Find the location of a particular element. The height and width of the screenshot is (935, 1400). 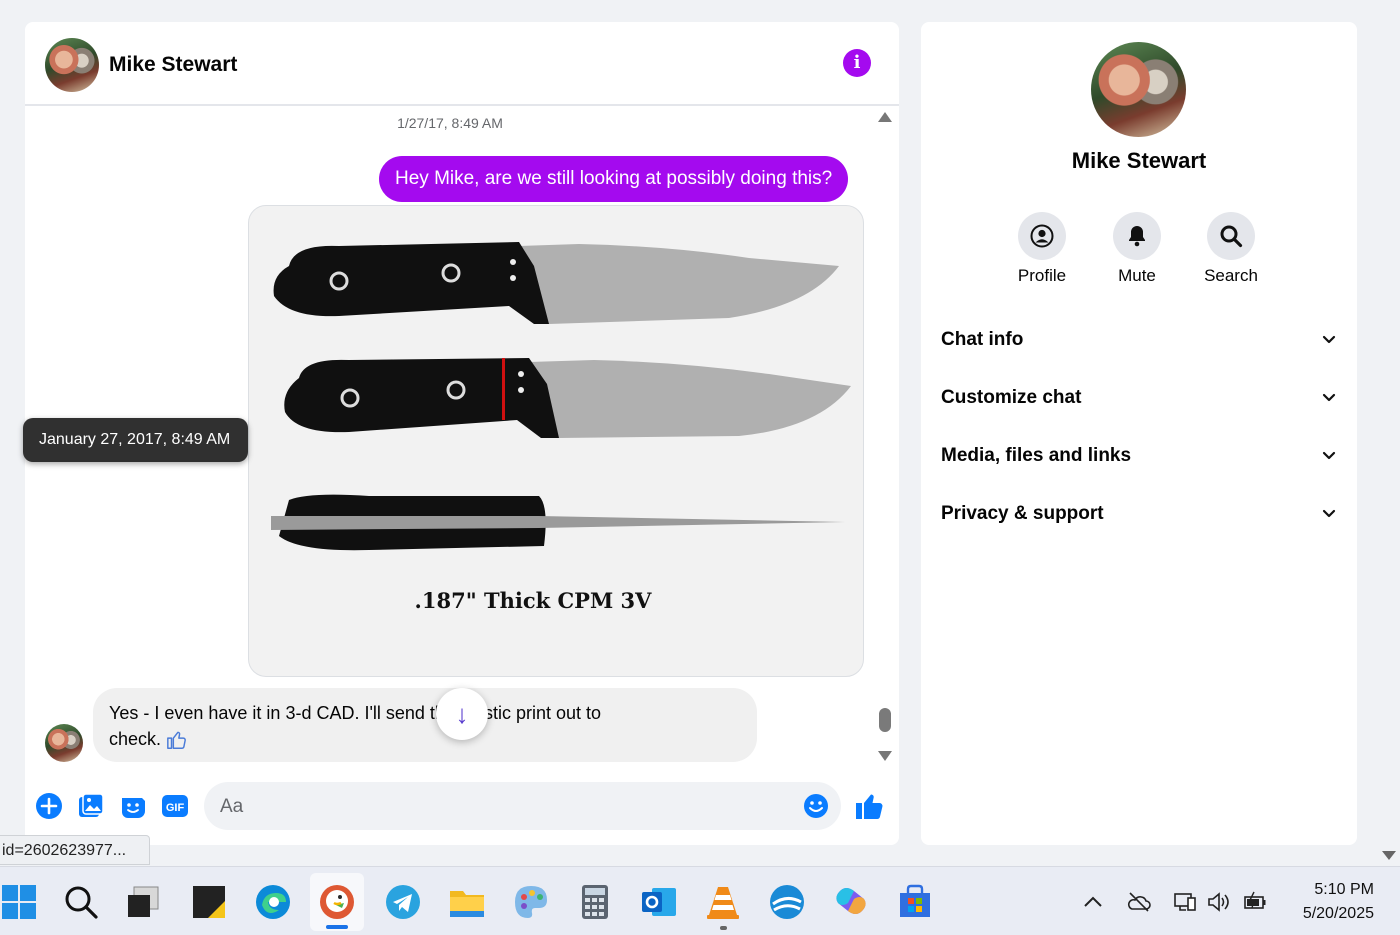

info-icon: i is located at coordinates (857, 63).